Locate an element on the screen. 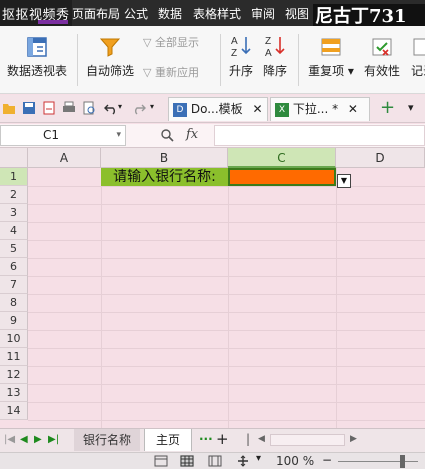  sheet-tab-bar: |◀ ◀ ▶ ▶| 银行名称 主页 ··· + | ◀ ▶ is located at coordinates (212, 440).